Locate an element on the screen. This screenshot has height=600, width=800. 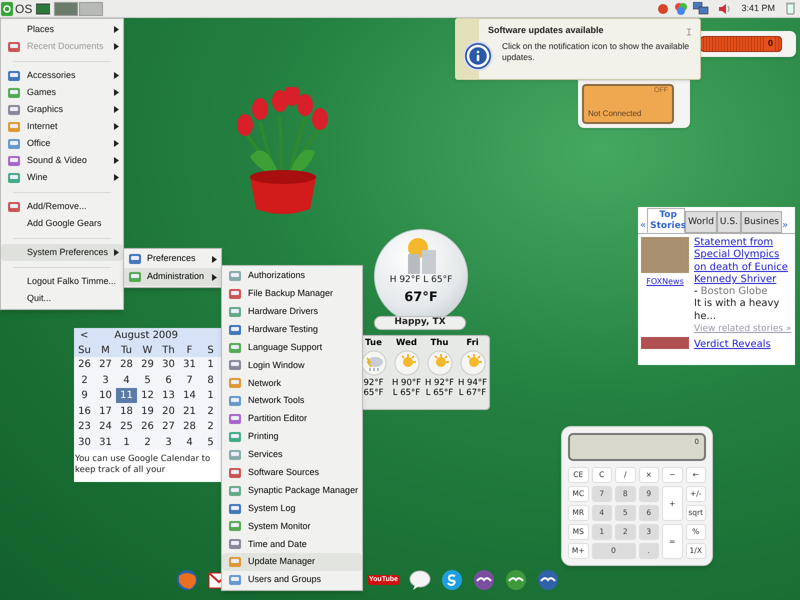
calendar-day: 12 is located at coordinates (147, 396).